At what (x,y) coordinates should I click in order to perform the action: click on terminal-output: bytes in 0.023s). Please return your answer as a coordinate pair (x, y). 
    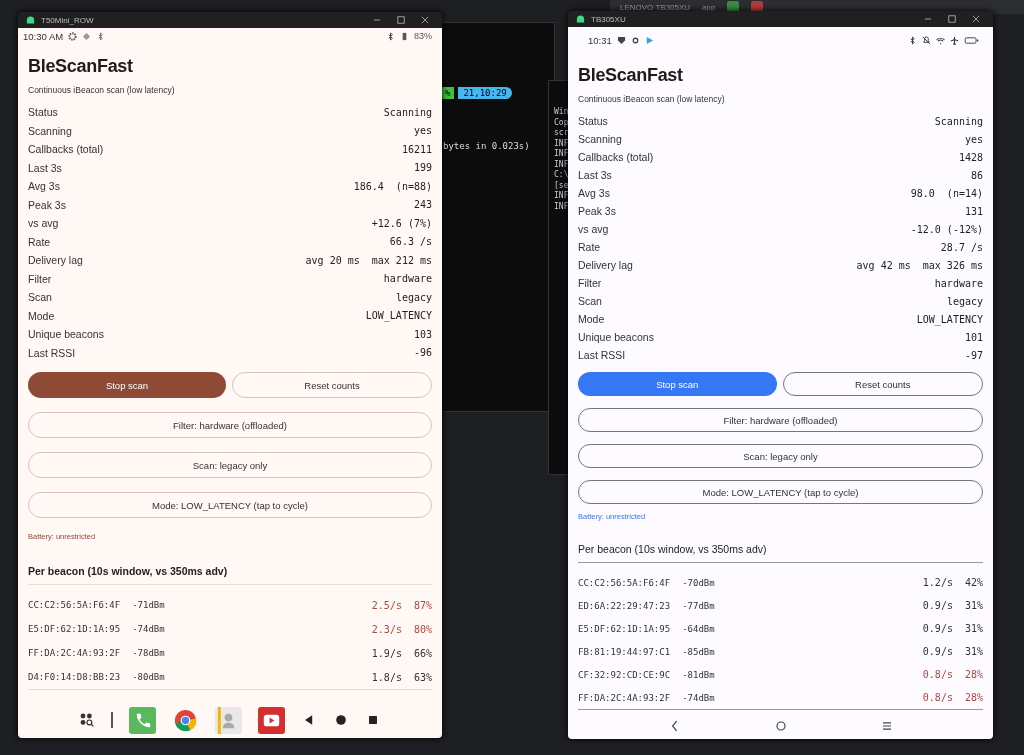
    Looking at the image, I should click on (486, 146).